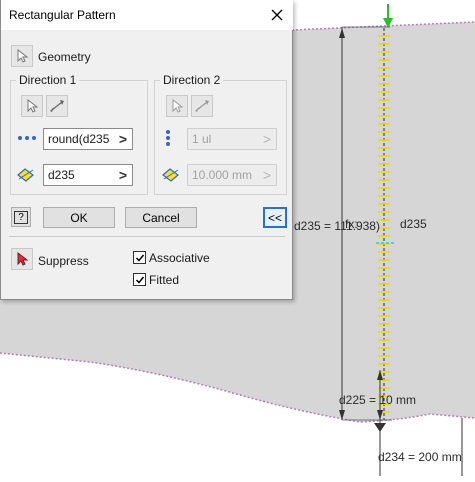  I want to click on direction2-spacing-field: >, so click(232, 175).